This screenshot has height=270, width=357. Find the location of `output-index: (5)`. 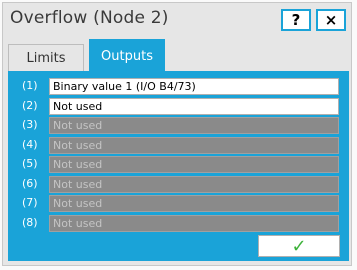

output-index: (5) is located at coordinates (30, 163).